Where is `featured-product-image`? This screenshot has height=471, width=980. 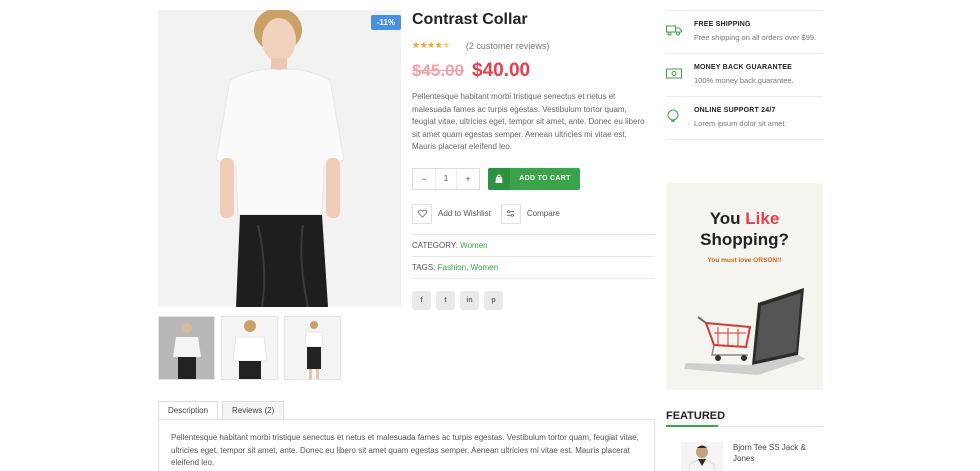
featured-product-image is located at coordinates (702, 456).